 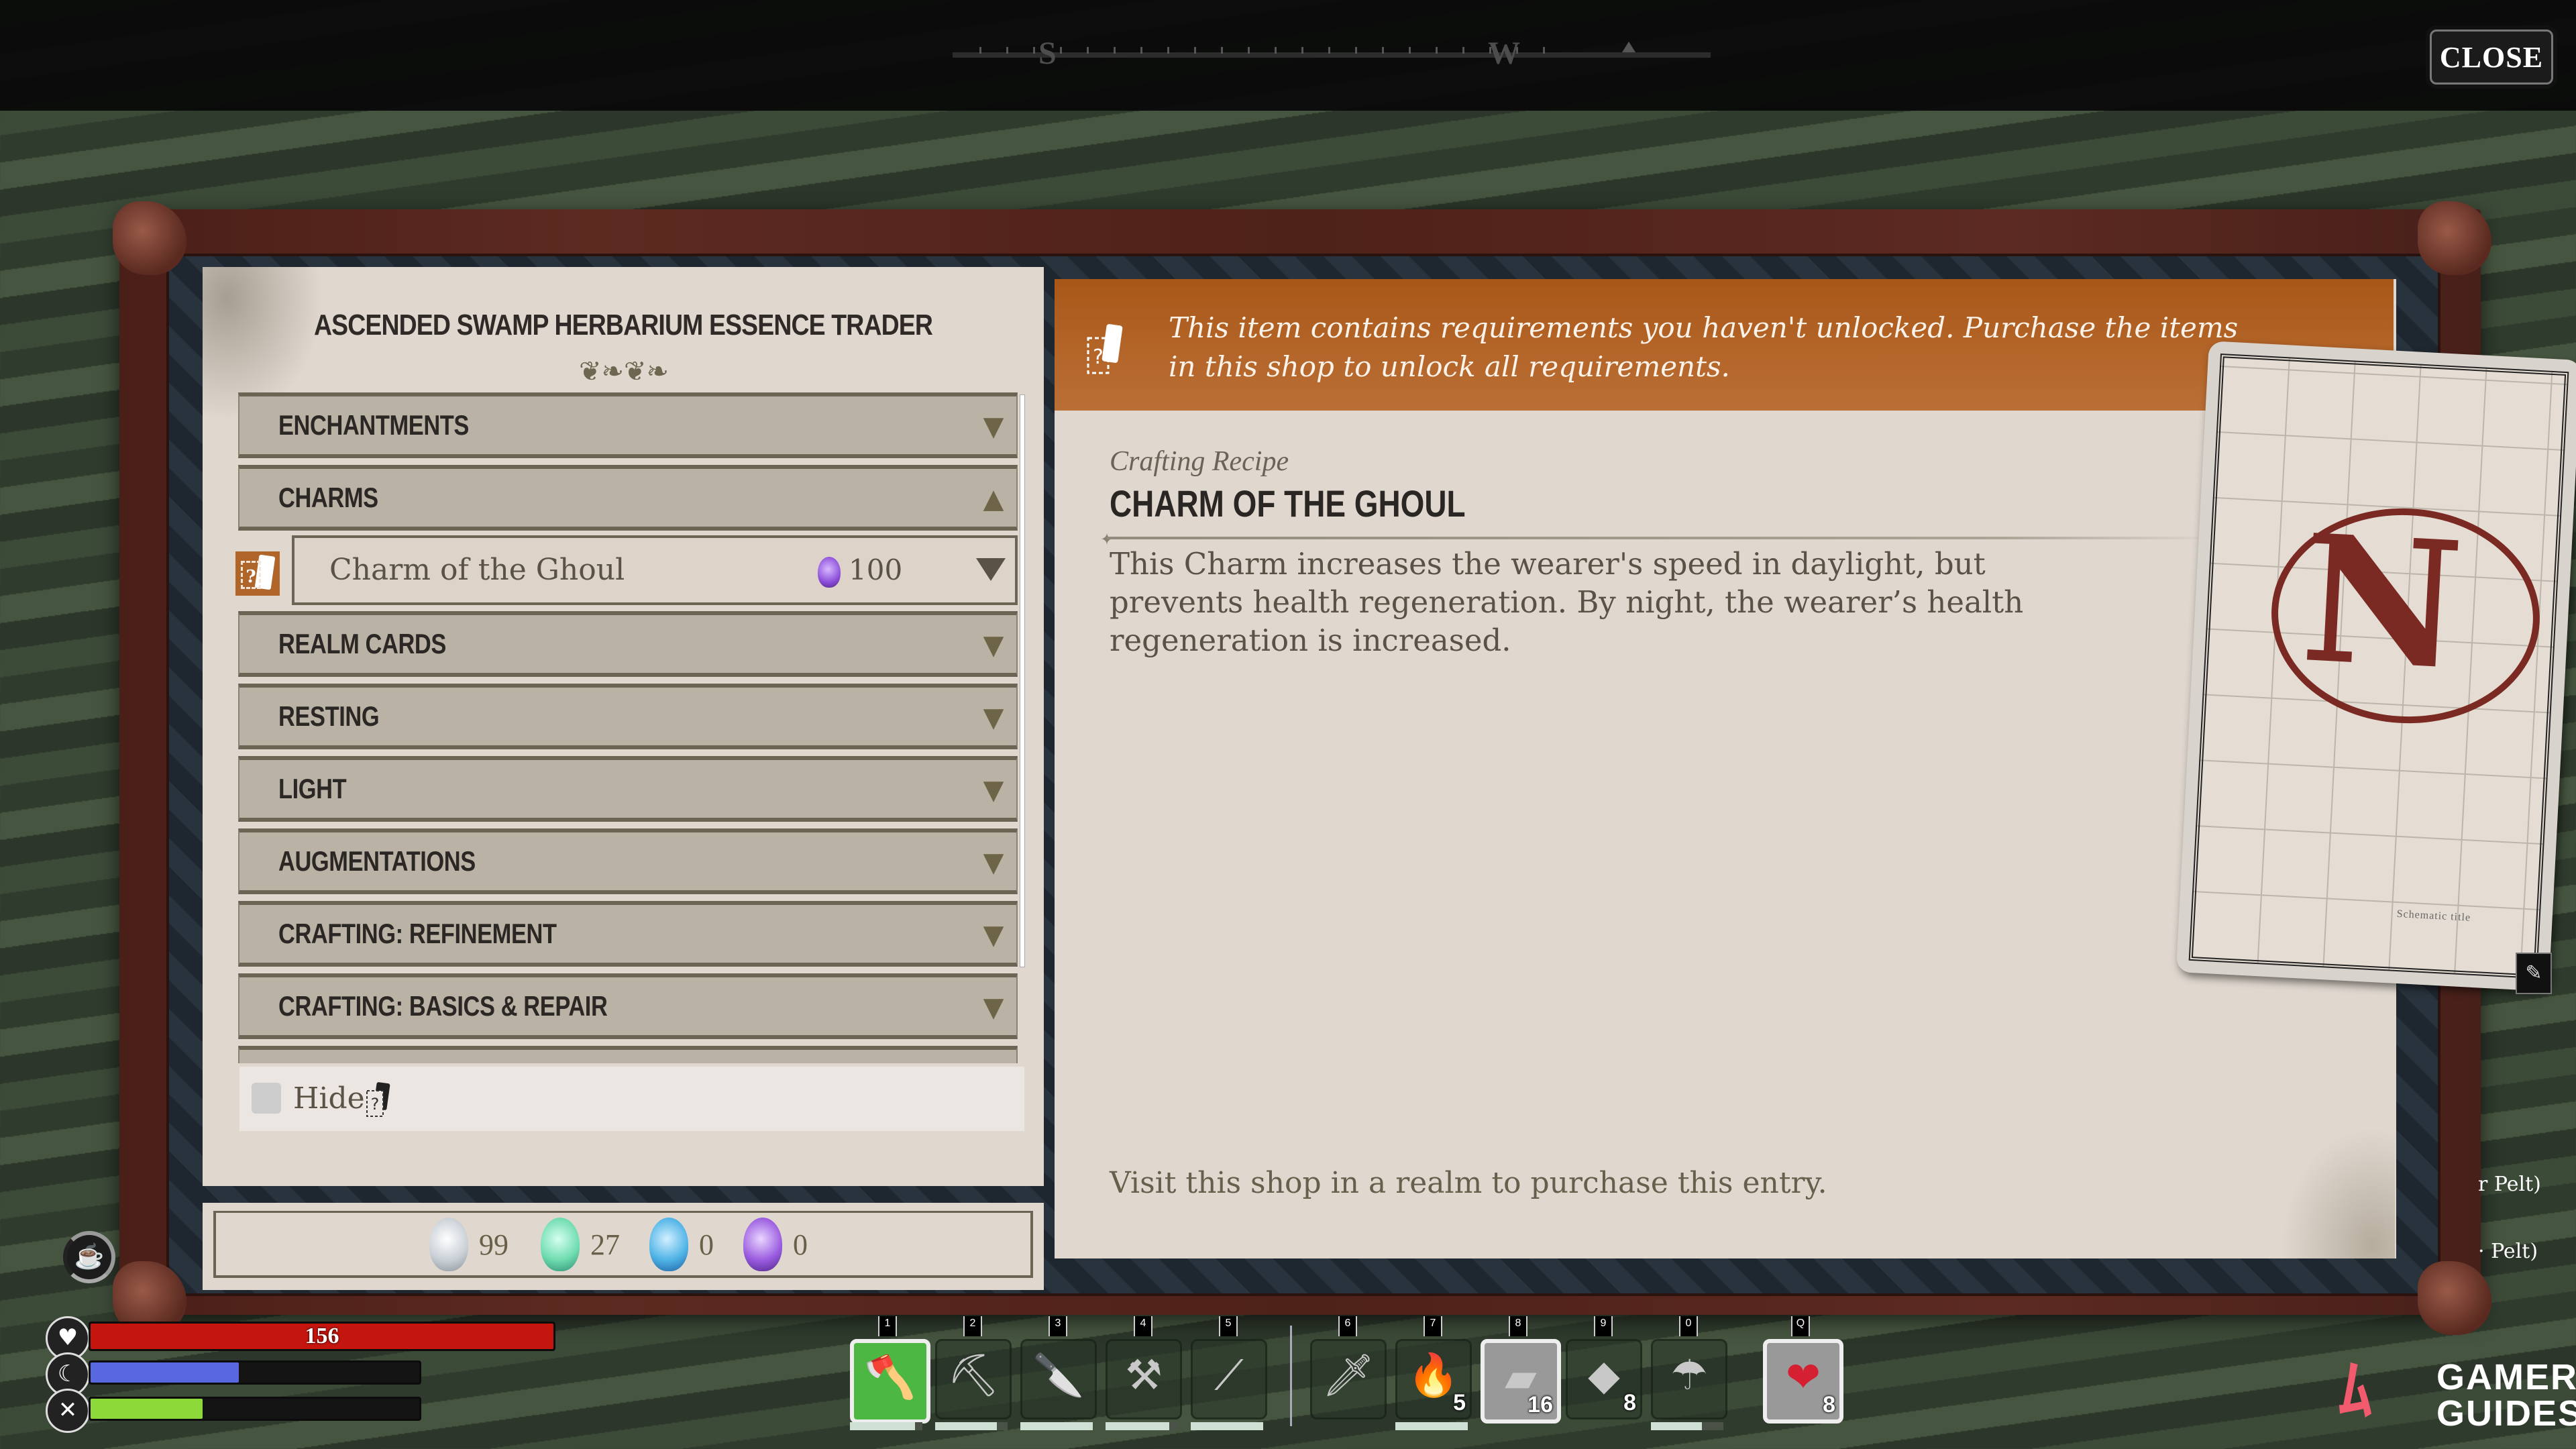 I want to click on close-button: CLOSE, so click(x=2491, y=57).